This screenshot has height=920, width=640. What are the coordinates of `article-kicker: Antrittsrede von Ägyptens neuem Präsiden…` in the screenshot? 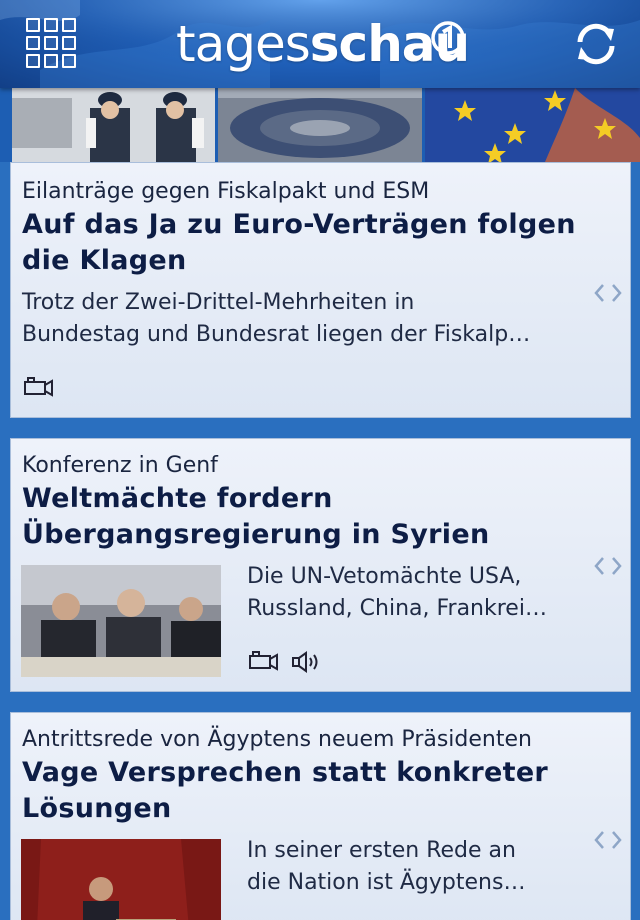 It's located at (277, 739).